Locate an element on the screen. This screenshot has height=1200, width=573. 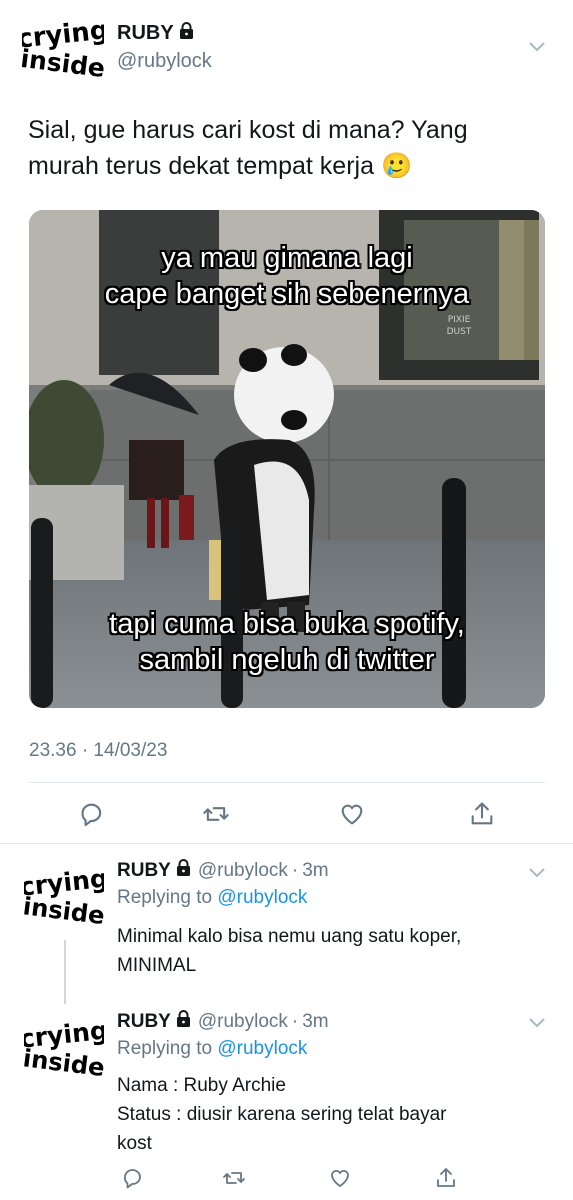
reply-text-line: MINIMAL is located at coordinates (157, 965).